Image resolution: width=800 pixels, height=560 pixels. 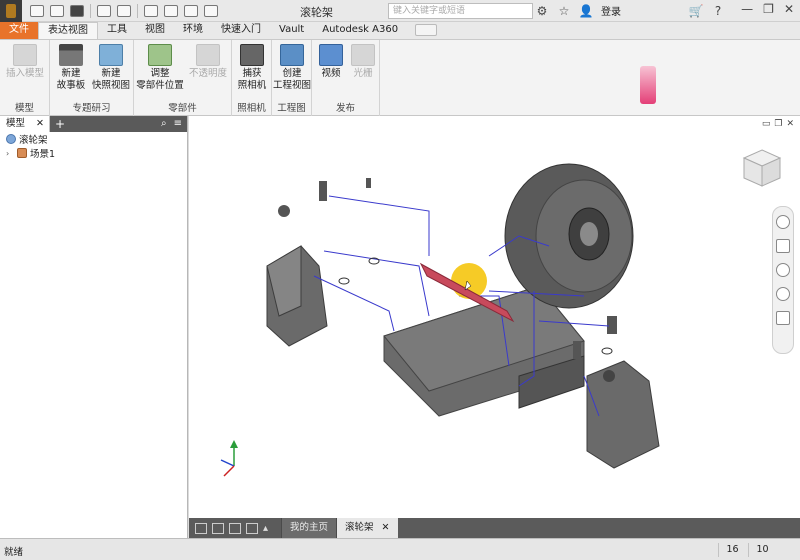 I want to click on panel-camera: 捕获 照相机 照相机, so click(x=252, y=78).